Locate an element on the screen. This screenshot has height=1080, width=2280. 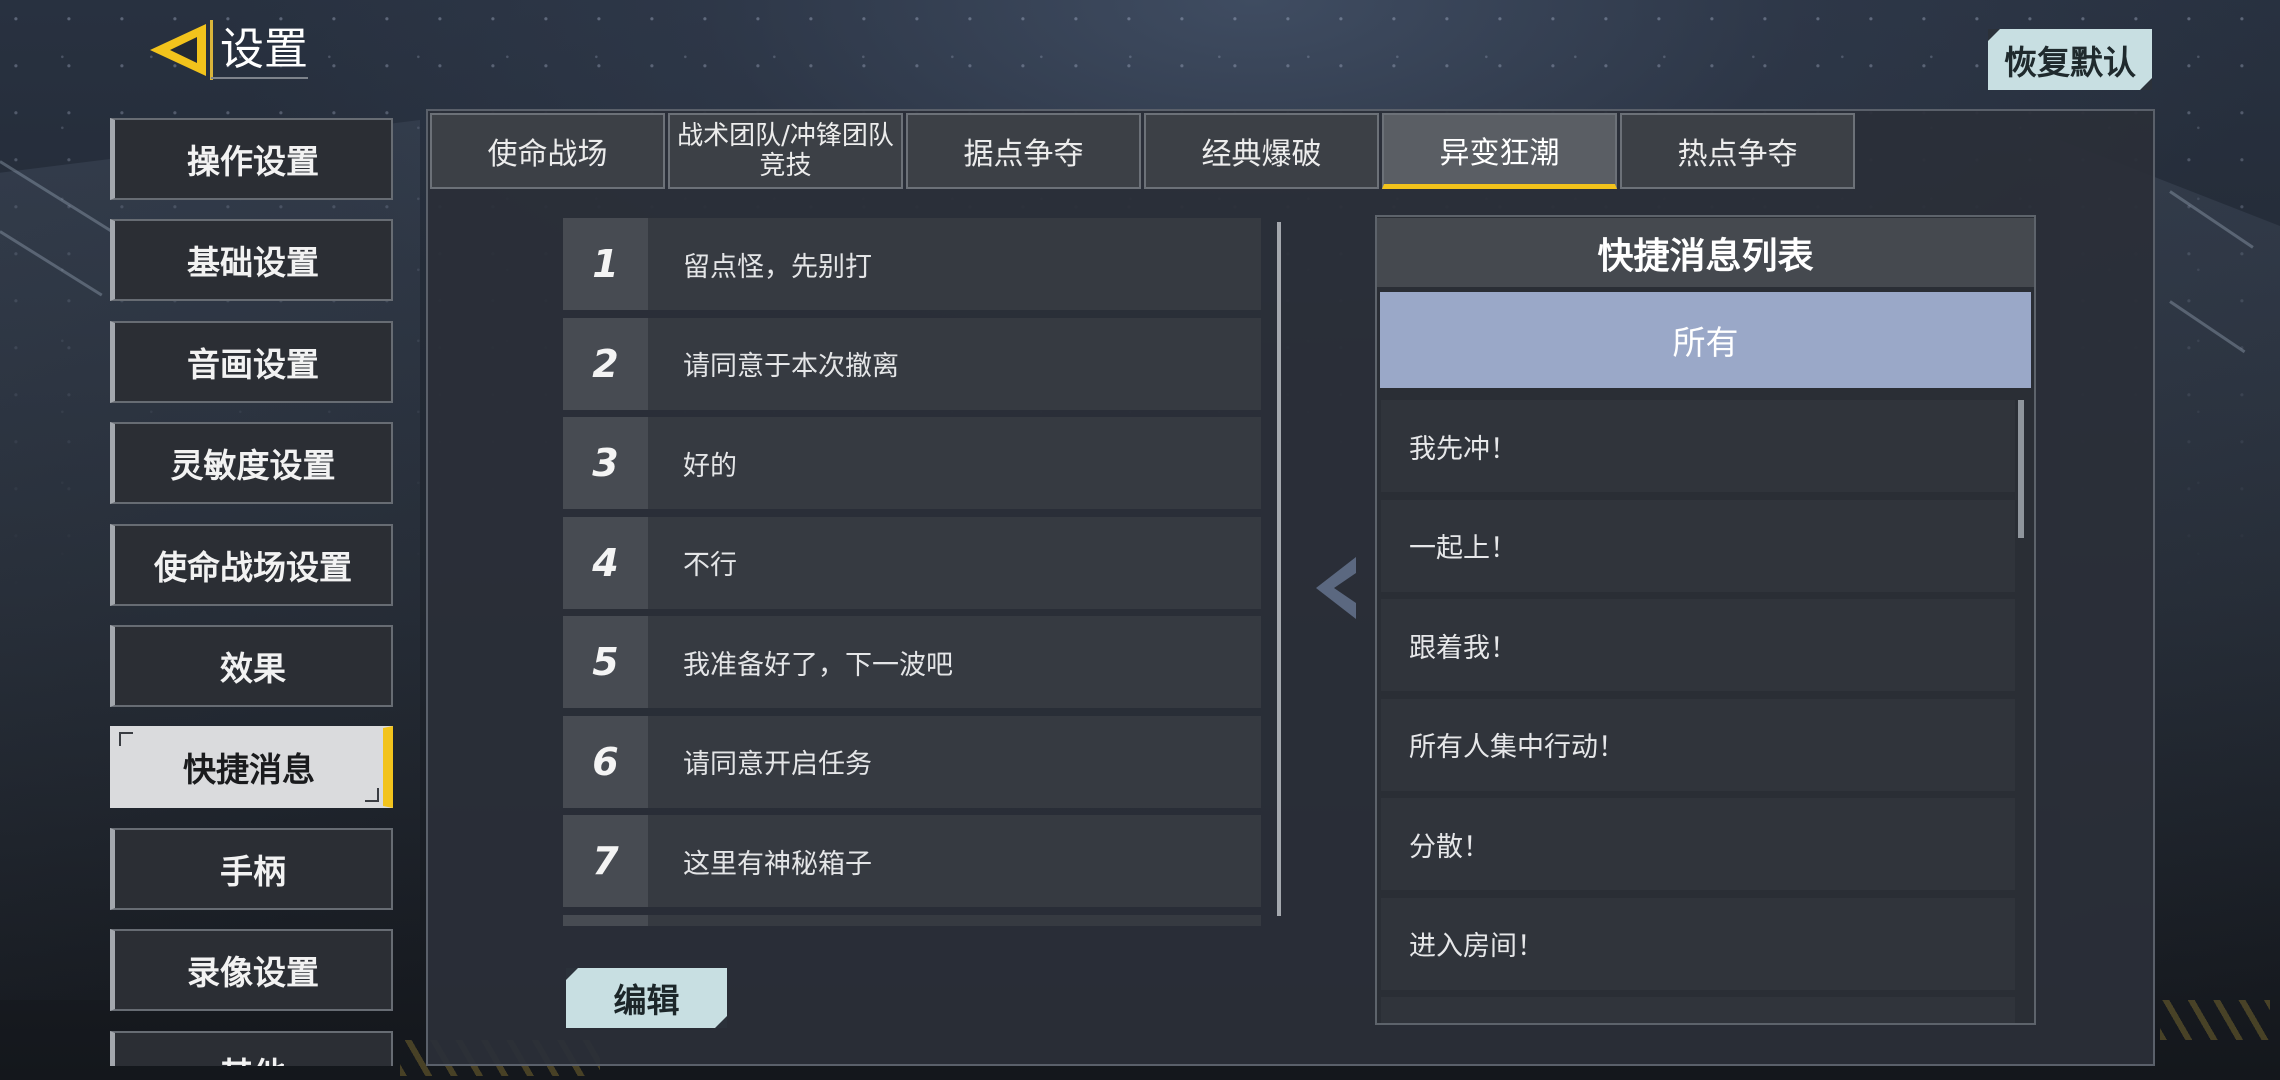
sidebar-item-basic: 基础设置 is located at coordinates (251, 260).